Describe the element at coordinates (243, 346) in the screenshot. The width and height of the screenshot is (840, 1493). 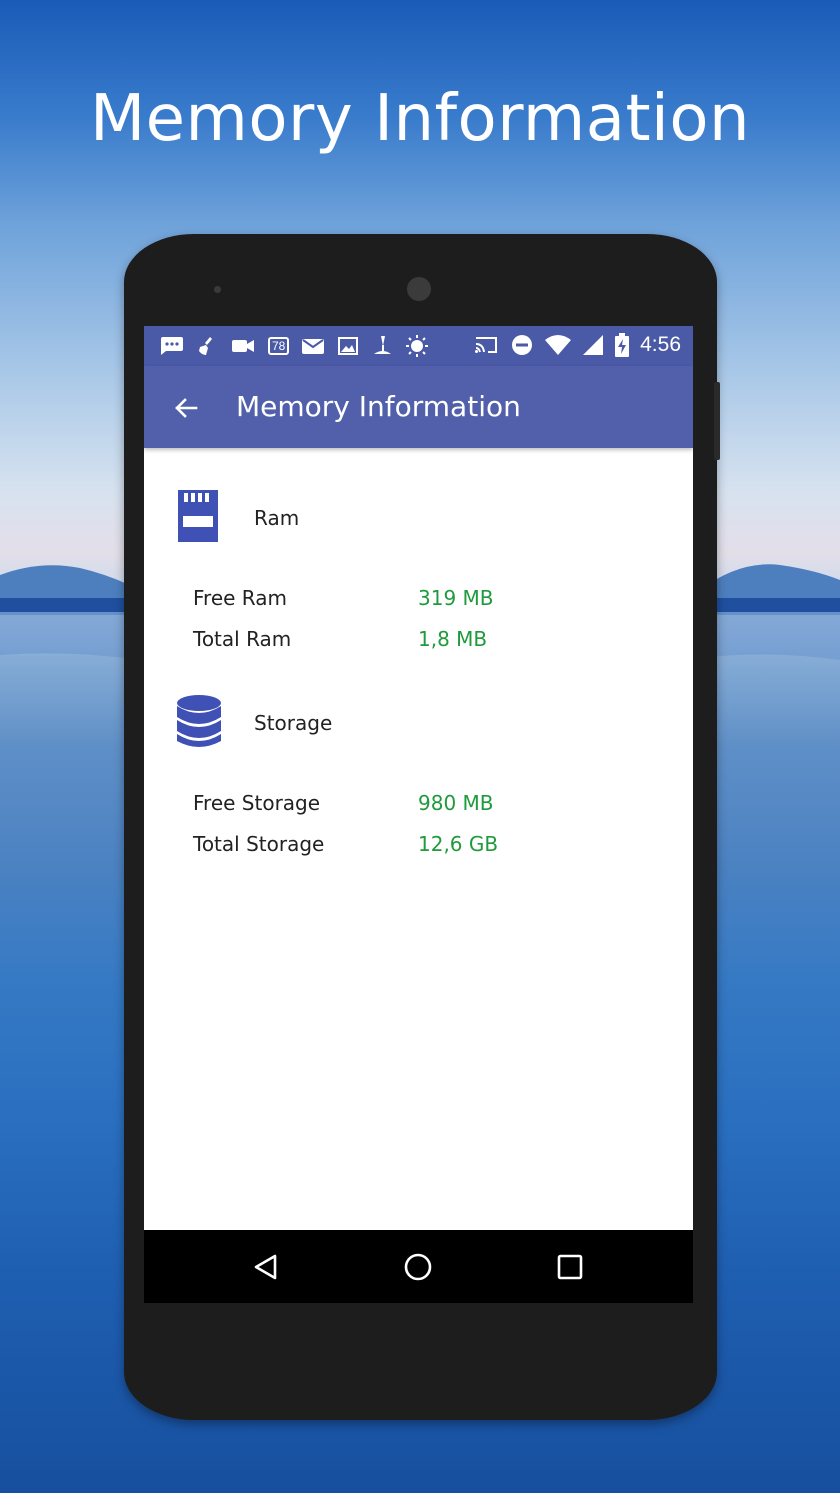
I see `video-icon` at that location.